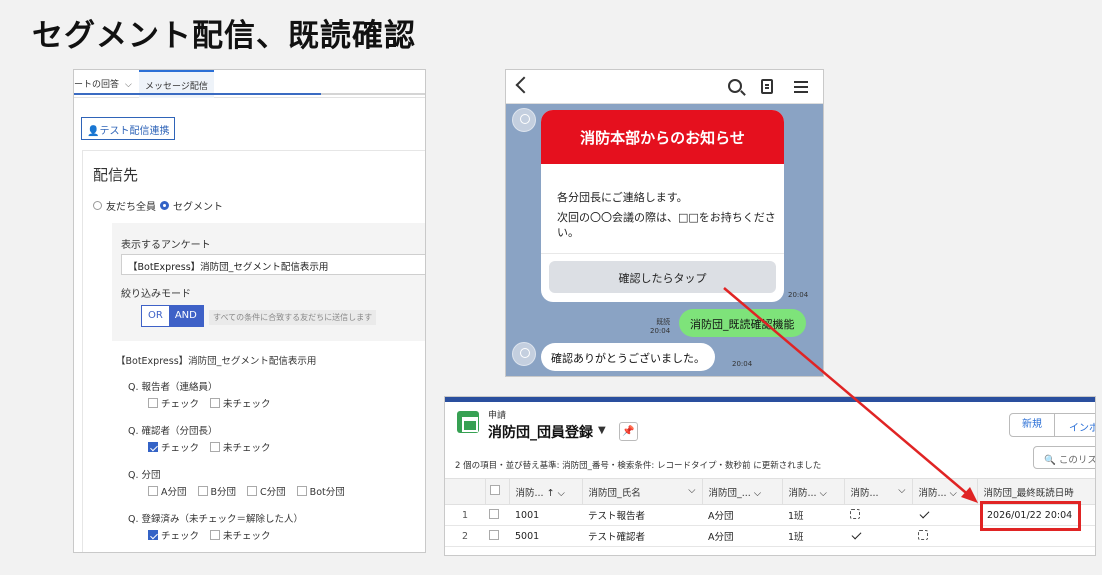 This screenshot has height=575, width=1102. What do you see at coordinates (770, 399) in the screenshot?
I see `header-bar` at bounding box center [770, 399].